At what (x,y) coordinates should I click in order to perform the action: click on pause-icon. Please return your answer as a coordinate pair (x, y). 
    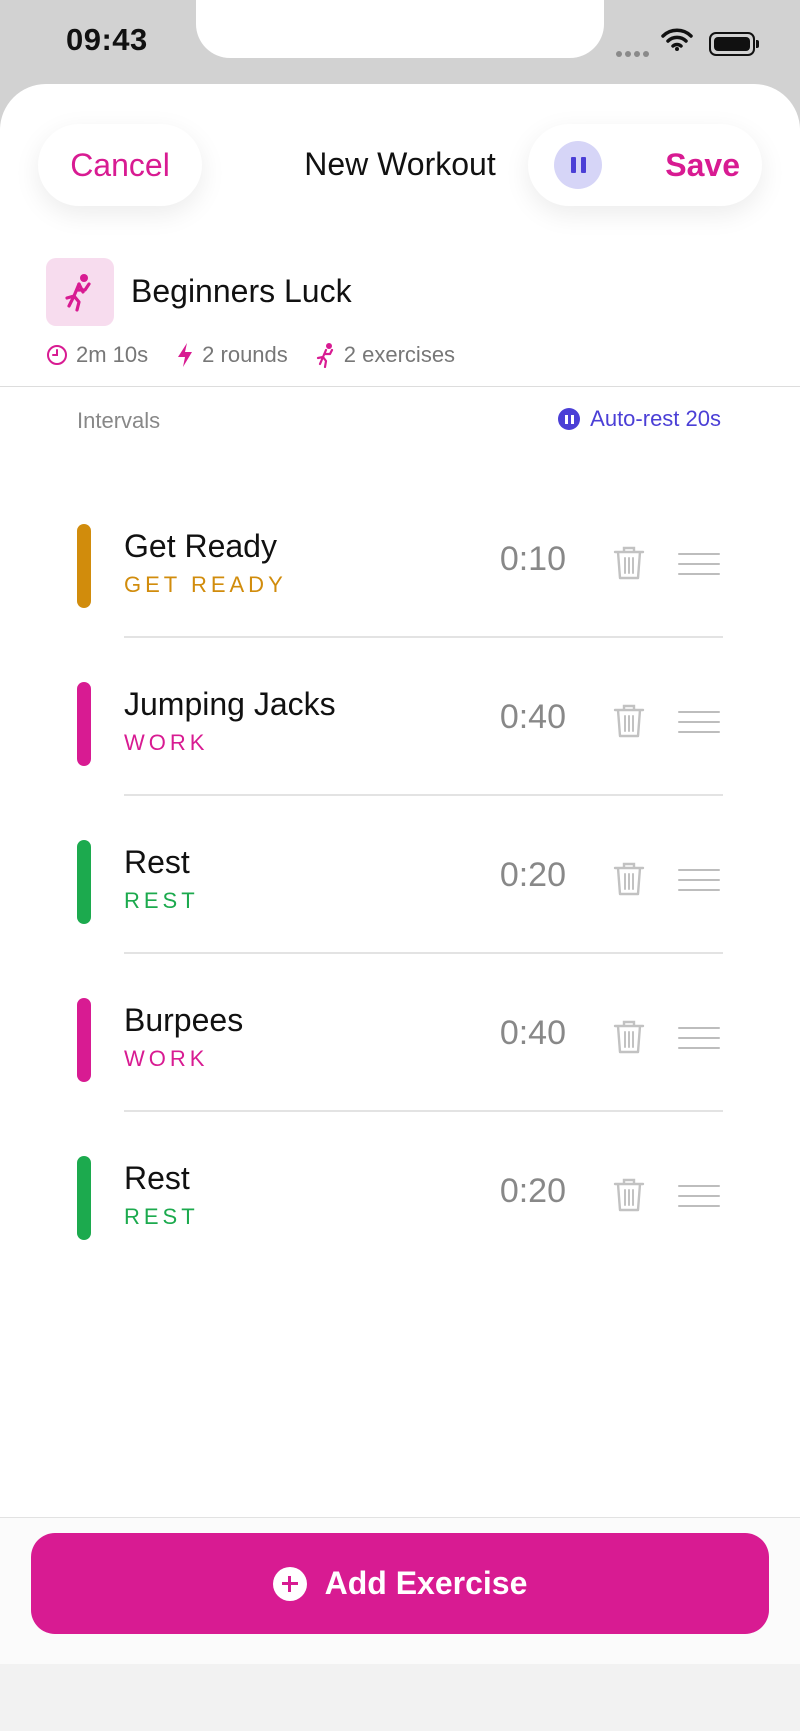
    Looking at the image, I should click on (573, 165).